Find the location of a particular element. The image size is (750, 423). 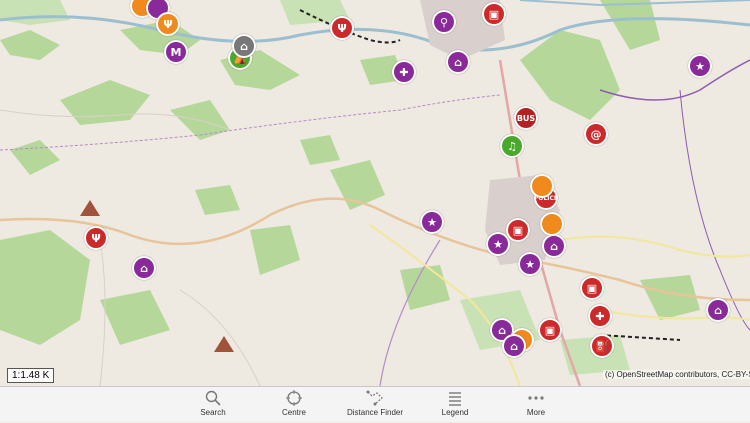

distance-finder-label: Distance Finder is located at coordinates (375, 412).